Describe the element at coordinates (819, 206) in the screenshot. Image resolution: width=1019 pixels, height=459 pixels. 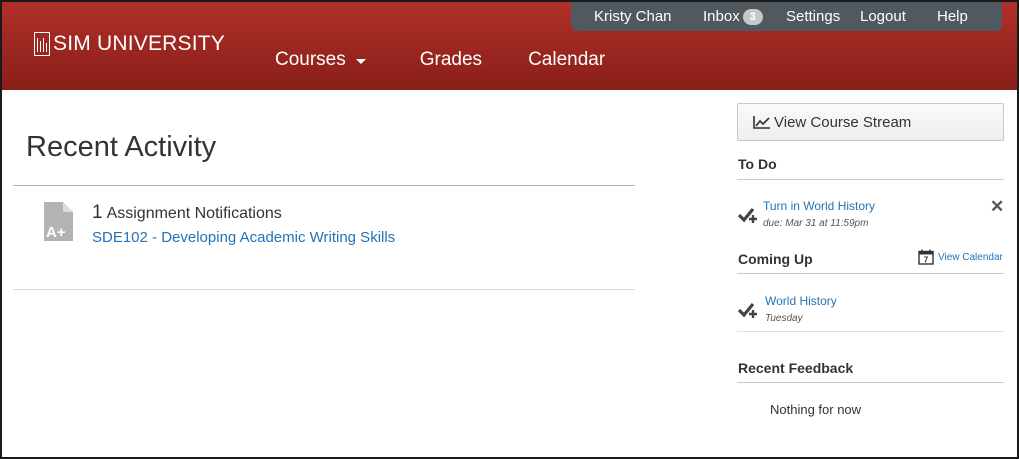
I see `todo-item-link: Turn in World History` at that location.